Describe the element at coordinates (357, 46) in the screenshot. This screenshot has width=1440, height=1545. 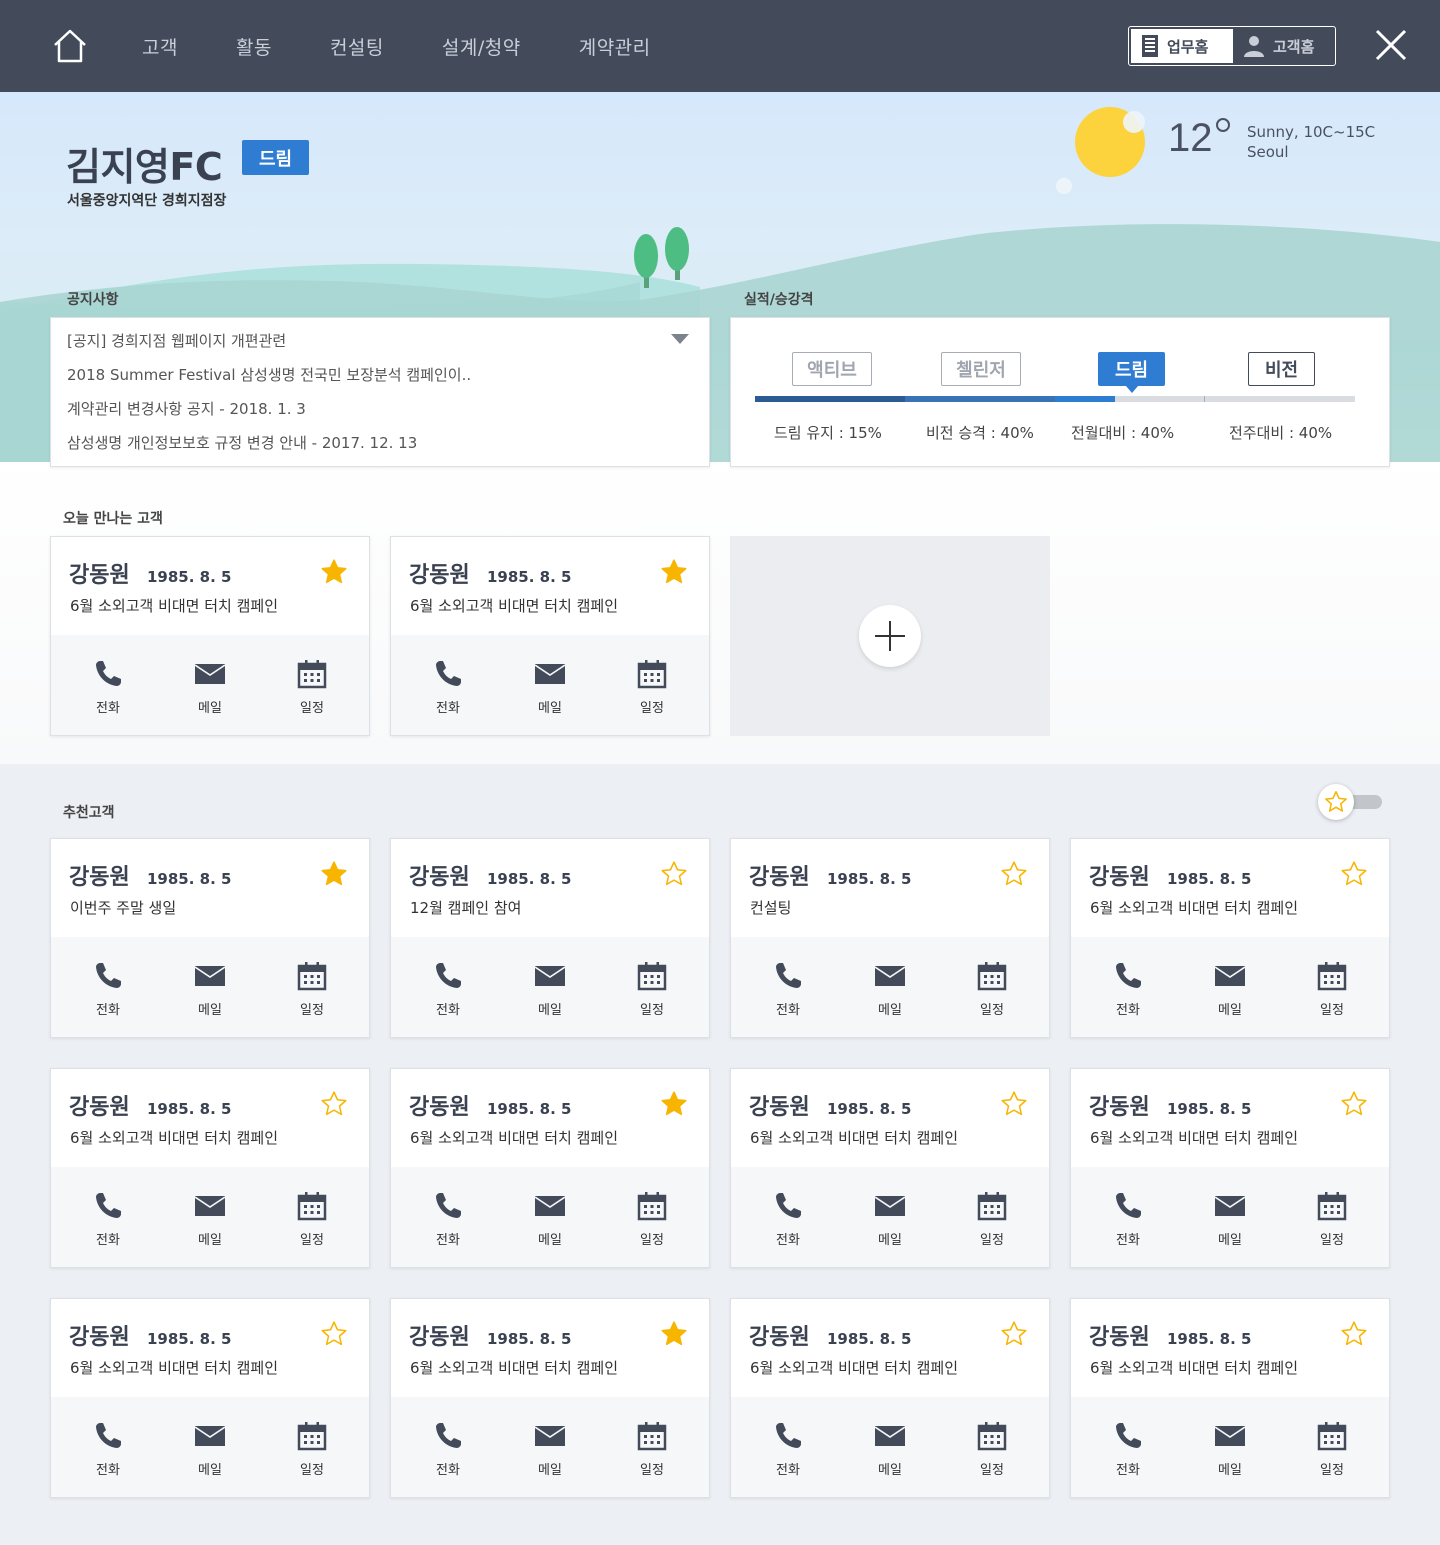
I see `menu-consulting: 컨설팅` at that location.